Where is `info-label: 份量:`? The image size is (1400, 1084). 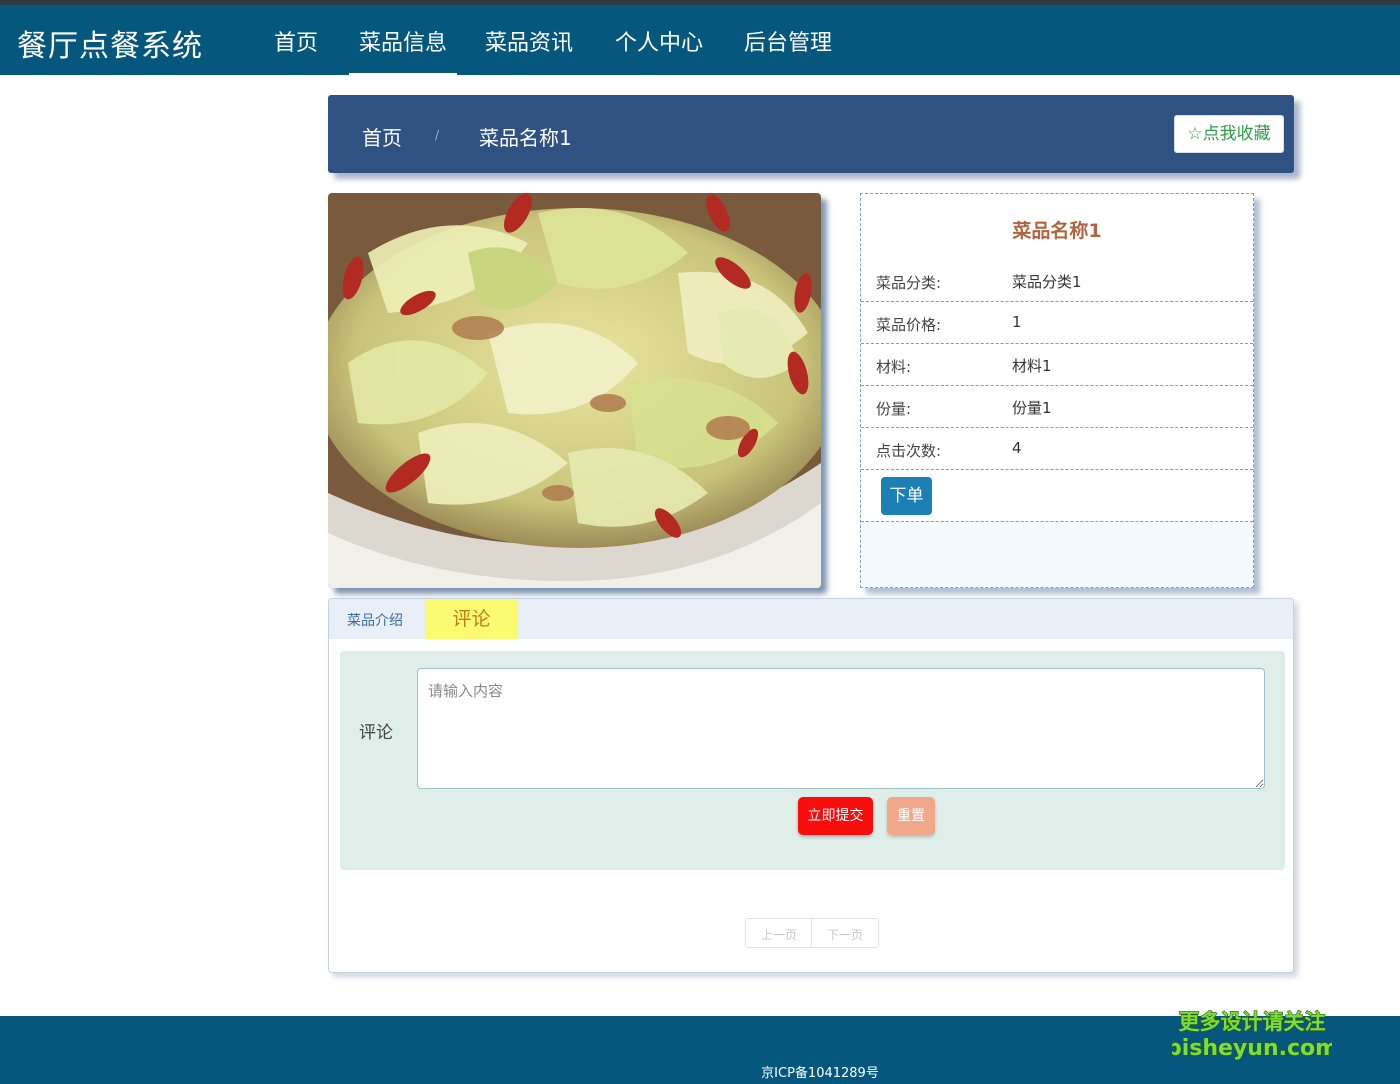
info-label: 份量: is located at coordinates (894, 409).